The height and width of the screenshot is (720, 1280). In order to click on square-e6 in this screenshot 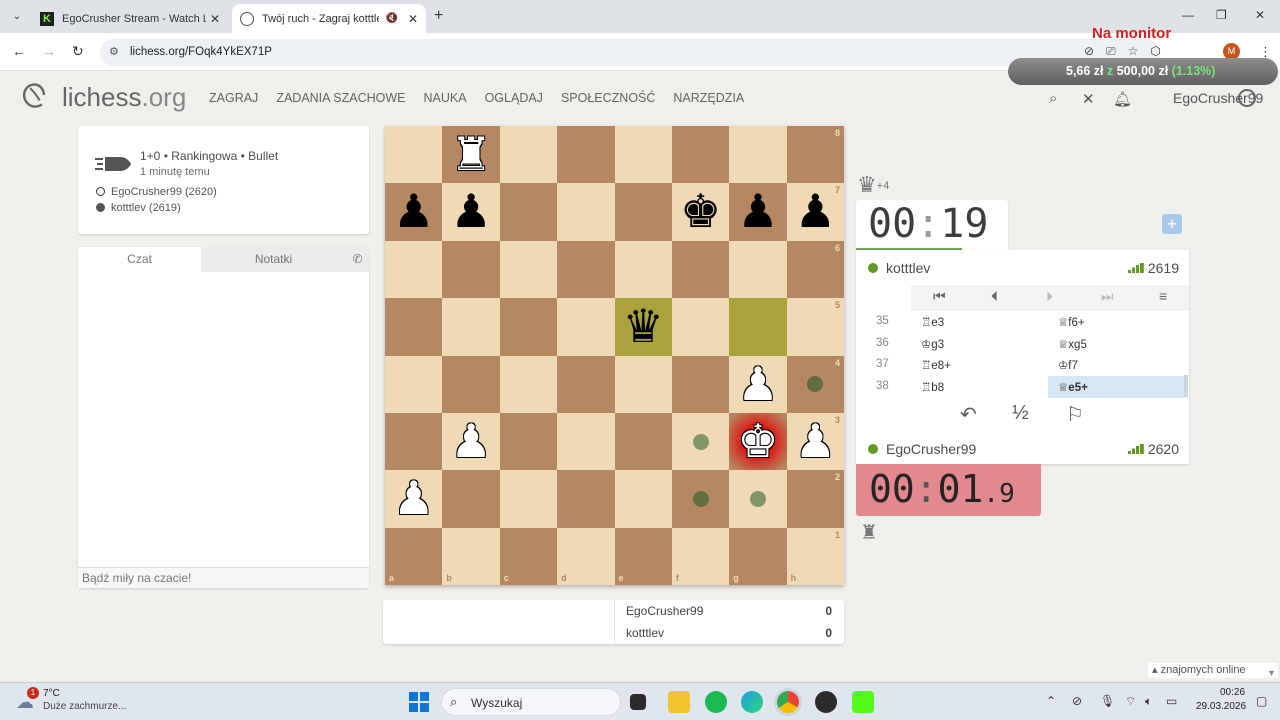, I will do `click(643, 269)`.